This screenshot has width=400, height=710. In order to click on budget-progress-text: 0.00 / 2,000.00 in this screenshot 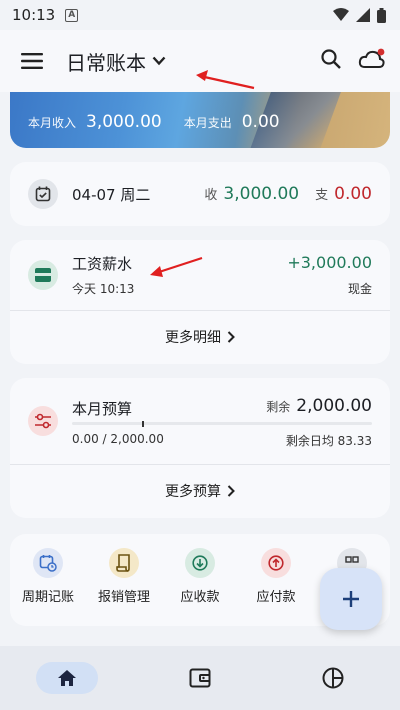, I will do `click(118, 439)`.